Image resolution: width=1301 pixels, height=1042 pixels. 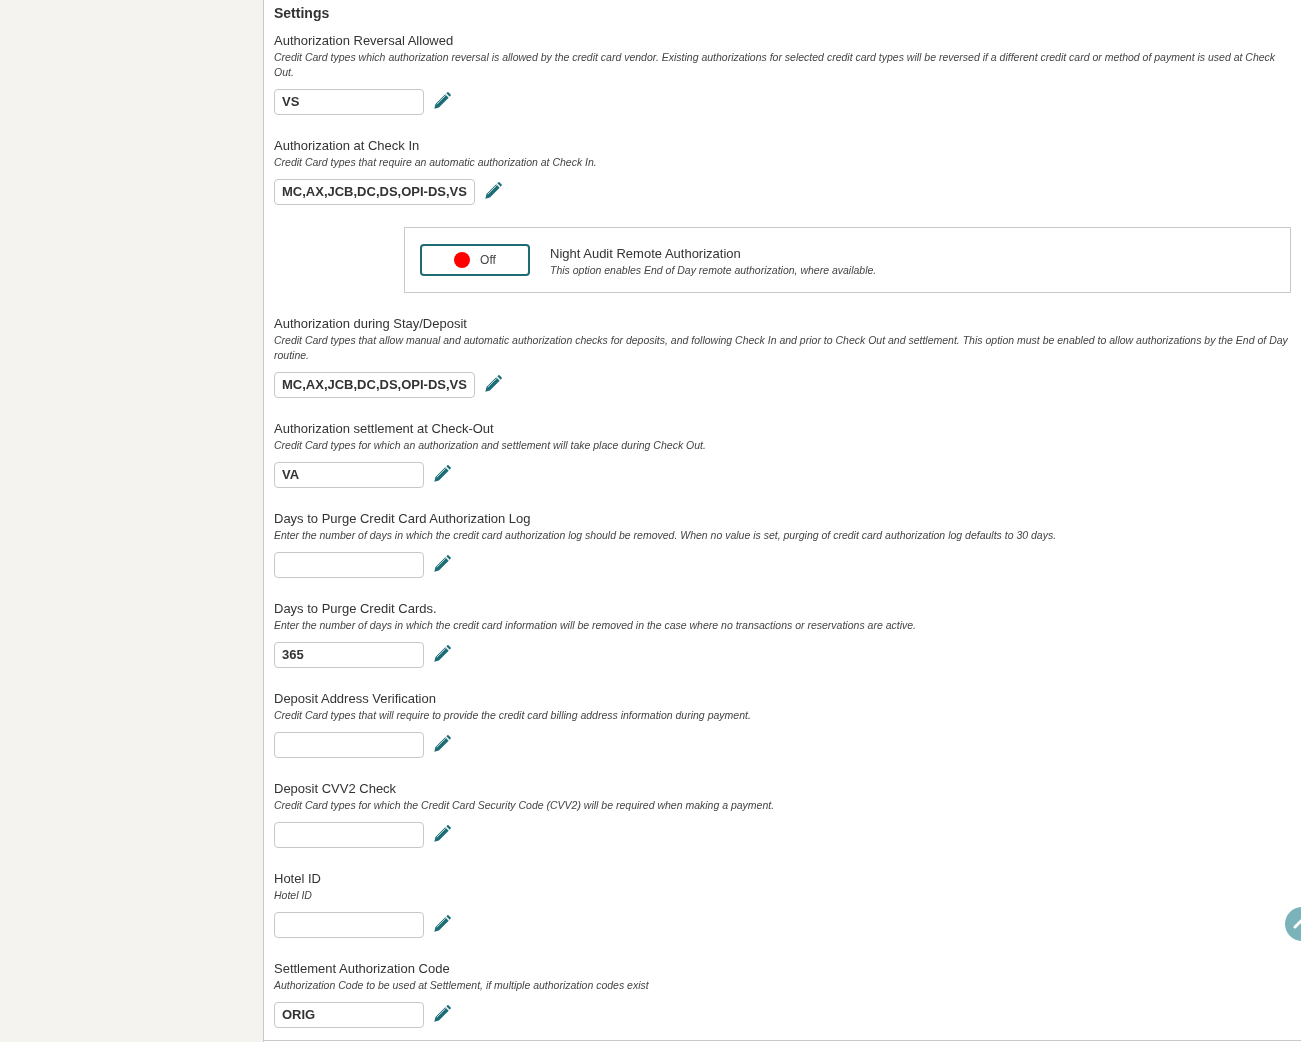 What do you see at coordinates (349, 475) in the screenshot?
I see `input-field: VA` at bounding box center [349, 475].